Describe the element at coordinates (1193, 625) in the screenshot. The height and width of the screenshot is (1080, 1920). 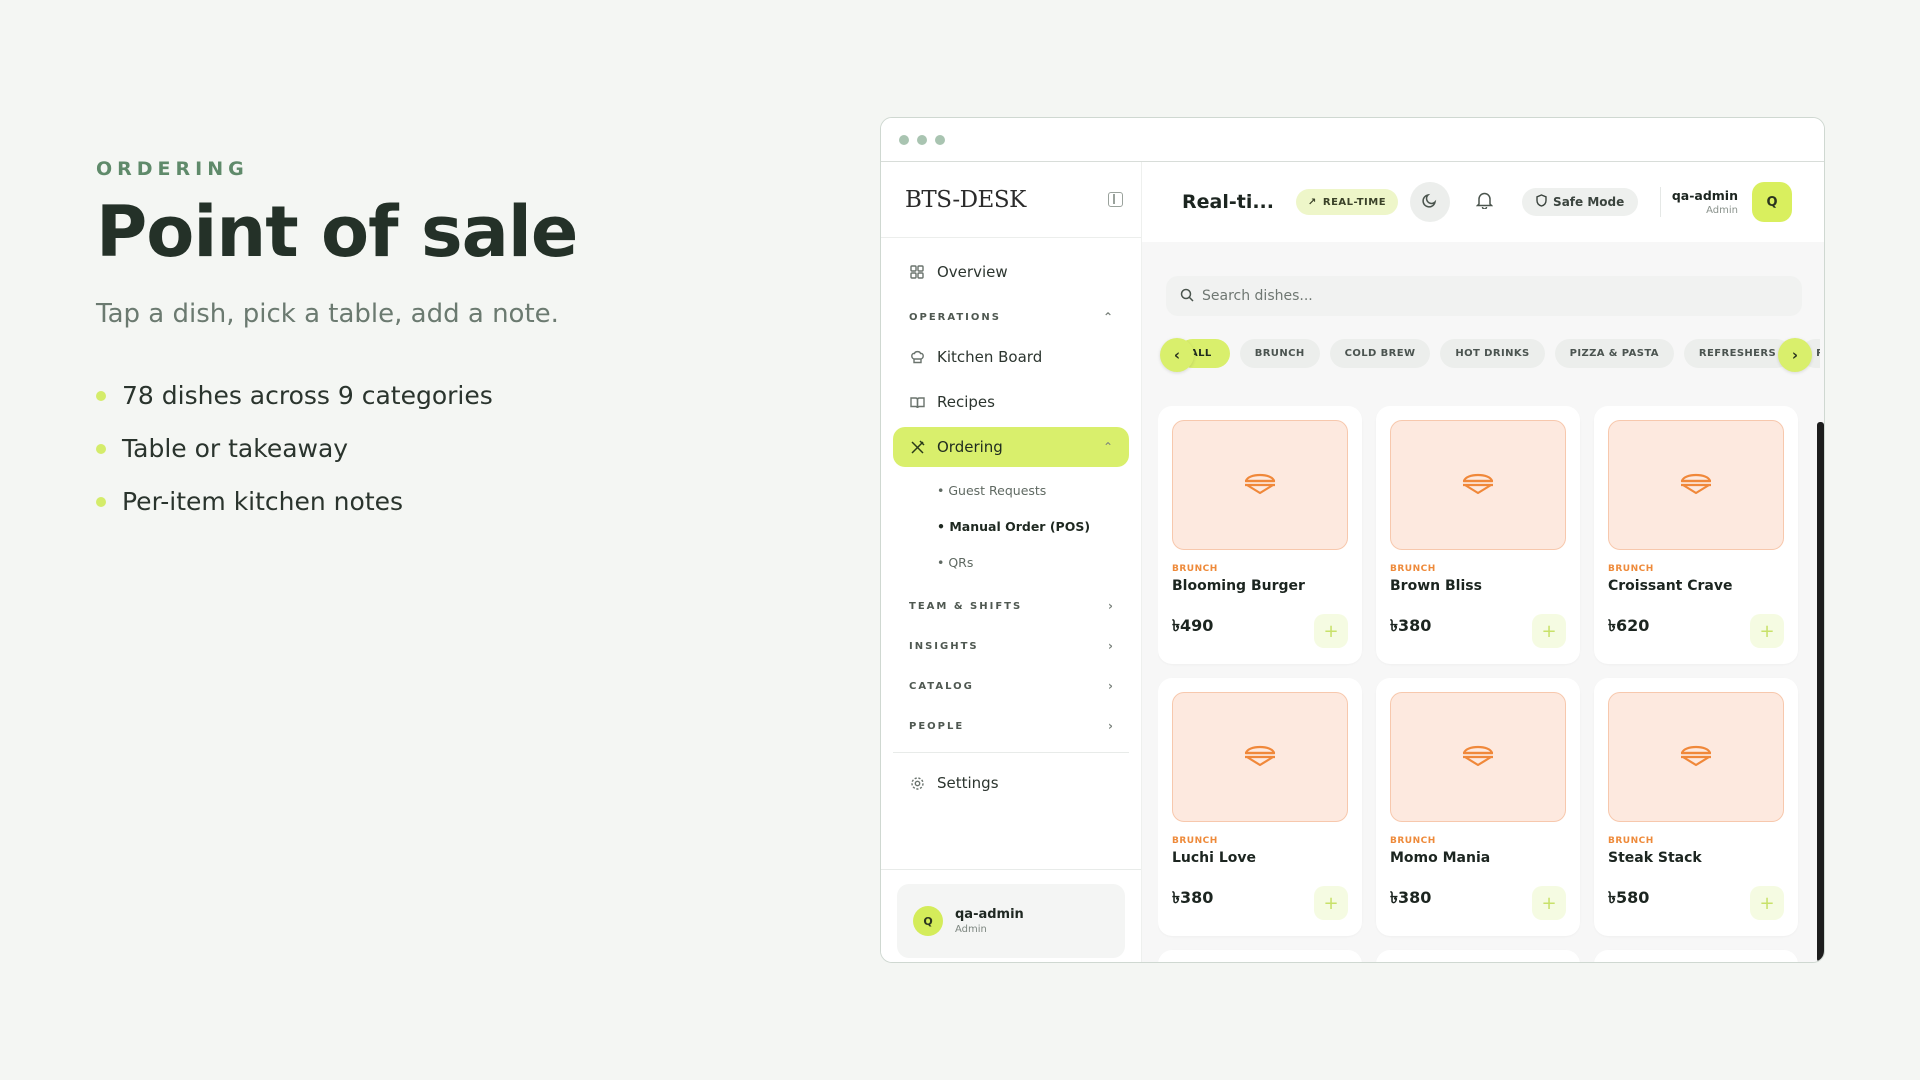
I see `dish-price: ৳490` at that location.